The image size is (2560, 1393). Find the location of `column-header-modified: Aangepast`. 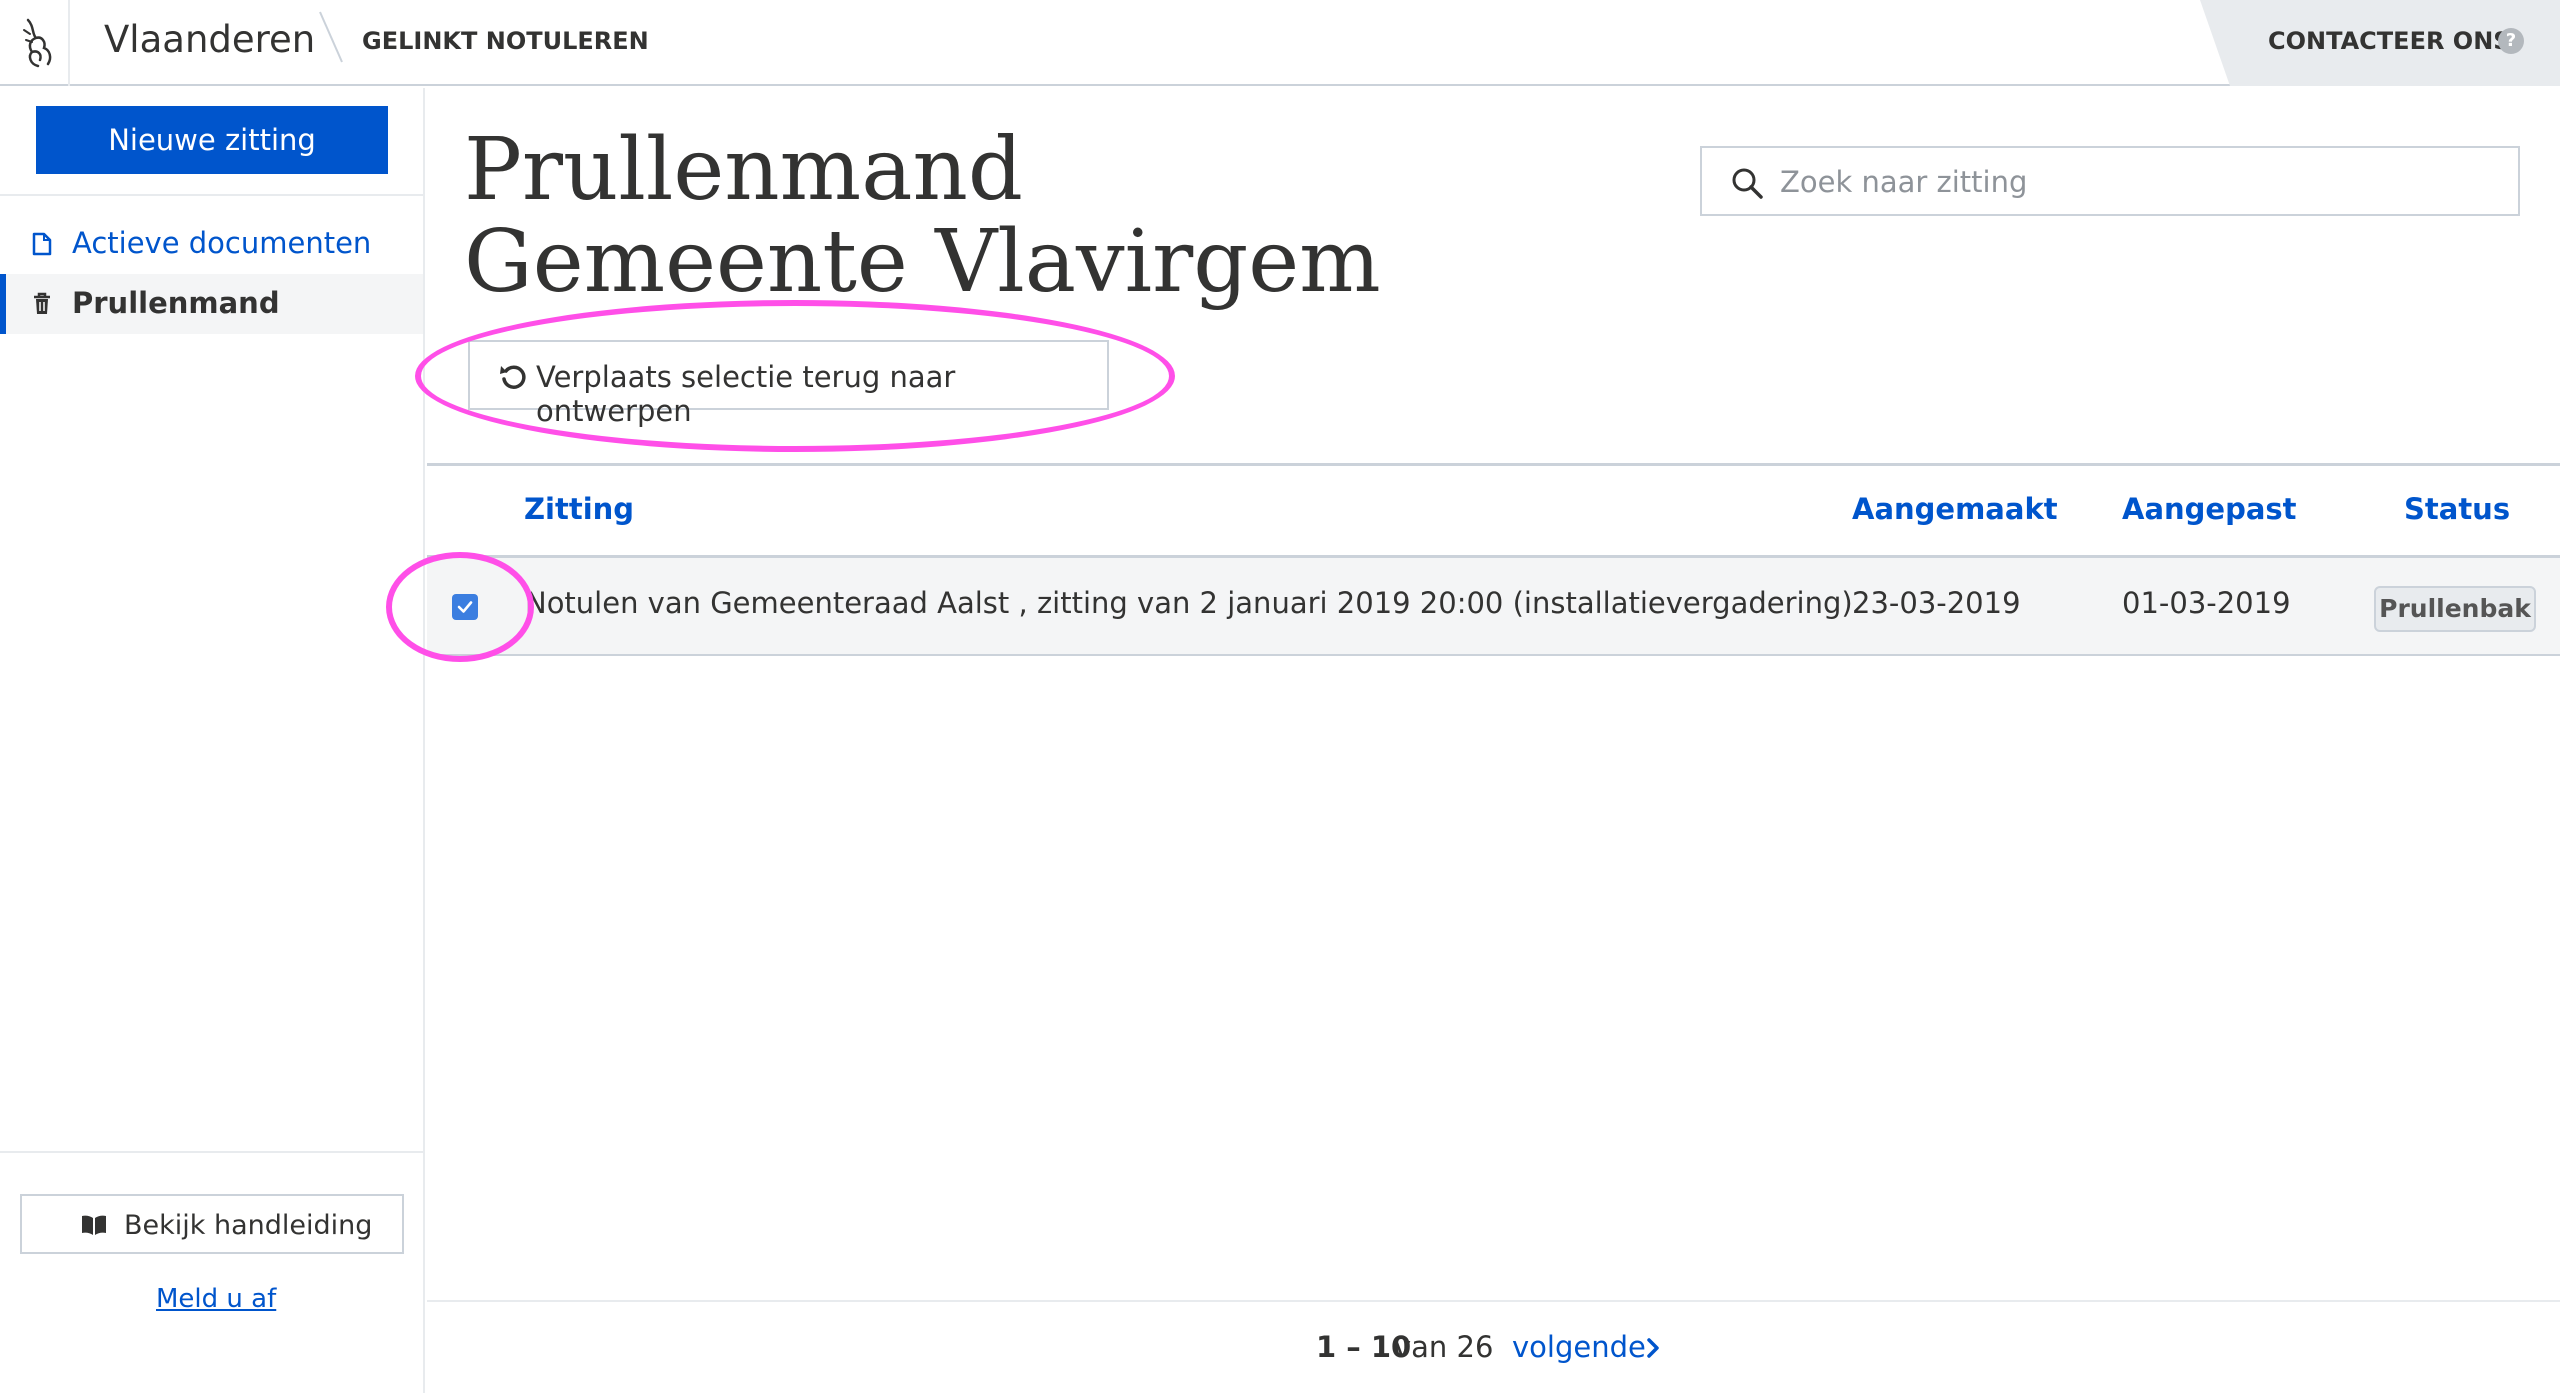

column-header-modified: Aangepast is located at coordinates (2209, 509).